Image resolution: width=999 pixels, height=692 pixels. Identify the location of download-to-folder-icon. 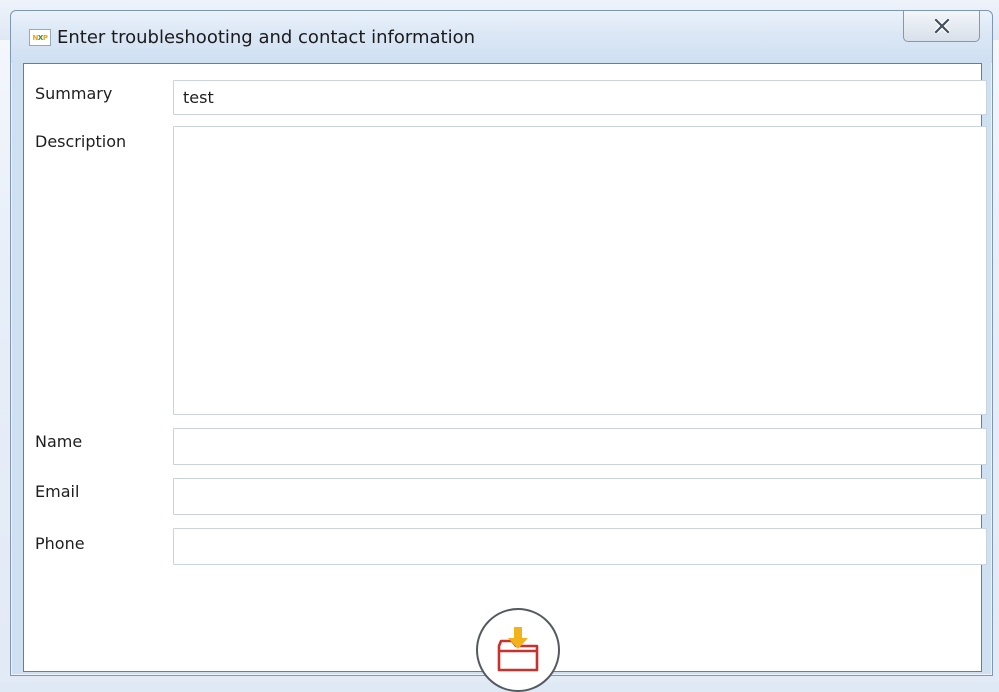
(518, 649).